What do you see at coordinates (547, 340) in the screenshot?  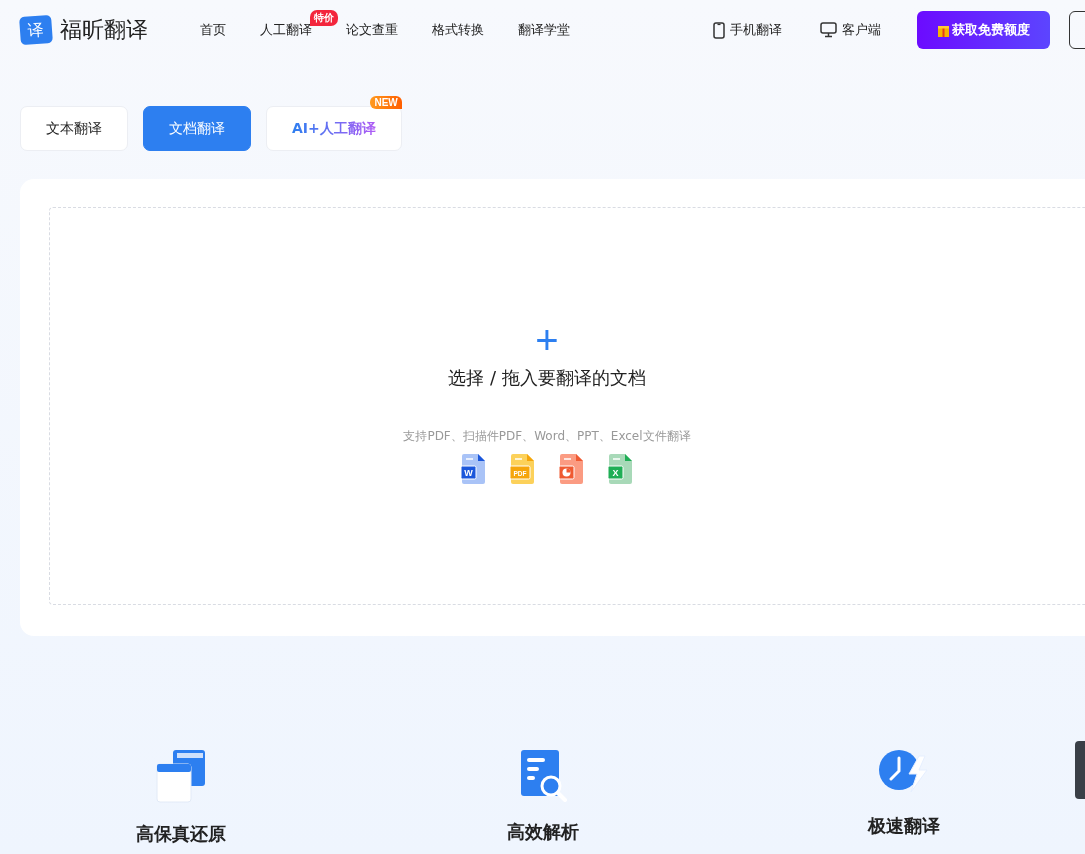 I see `plus-icon: +` at bounding box center [547, 340].